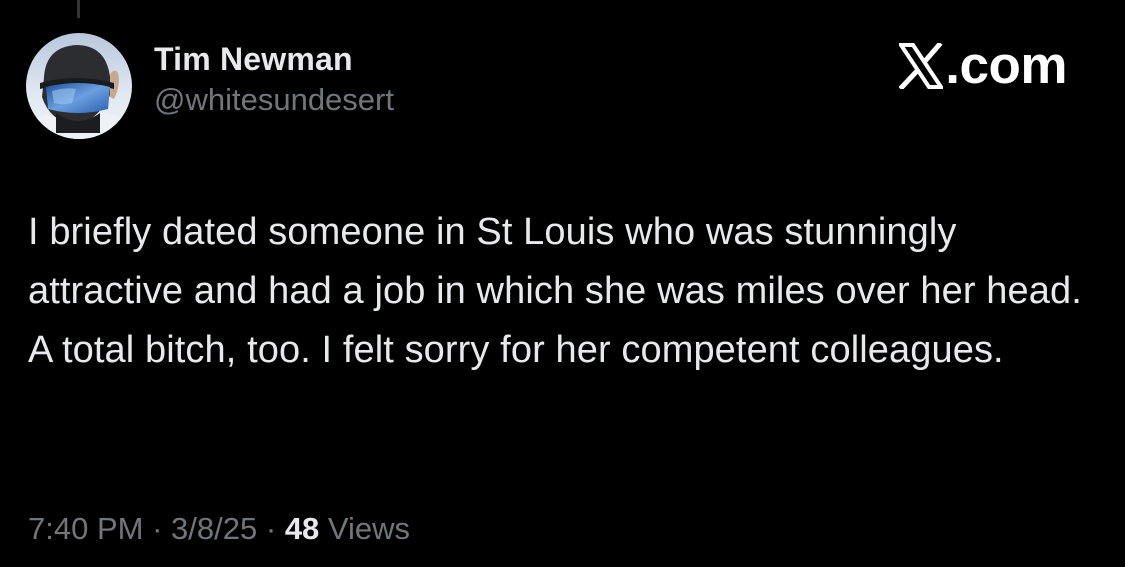 This screenshot has height=567, width=1125. Describe the element at coordinates (1006, 65) in the screenshot. I see `brand-domain-text: .com` at that location.